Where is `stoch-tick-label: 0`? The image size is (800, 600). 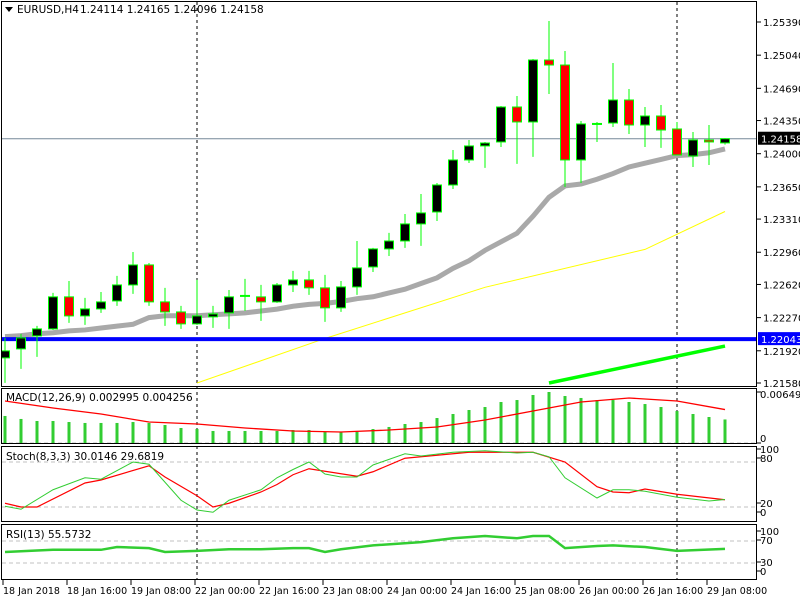 stoch-tick-label: 0 is located at coordinates (763, 513).